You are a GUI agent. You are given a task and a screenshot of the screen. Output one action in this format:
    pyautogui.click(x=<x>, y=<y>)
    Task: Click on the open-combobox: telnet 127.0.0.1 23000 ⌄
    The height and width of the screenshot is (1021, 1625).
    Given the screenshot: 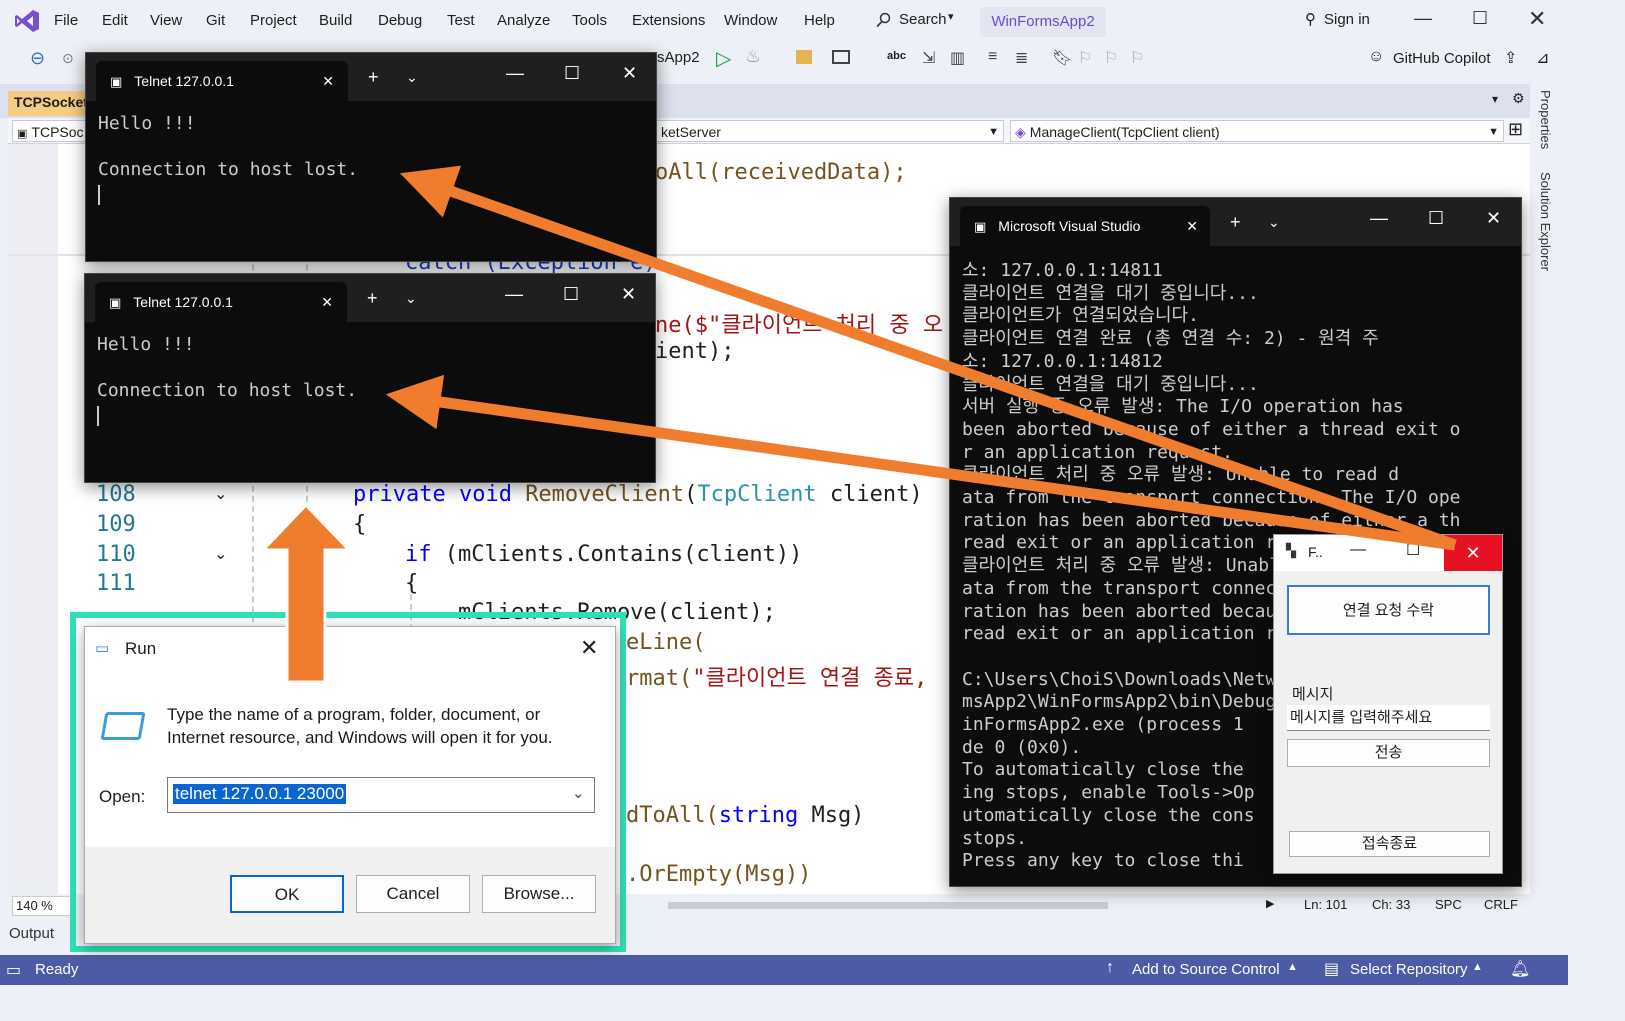 What is the action you would take?
    pyautogui.click(x=381, y=795)
    